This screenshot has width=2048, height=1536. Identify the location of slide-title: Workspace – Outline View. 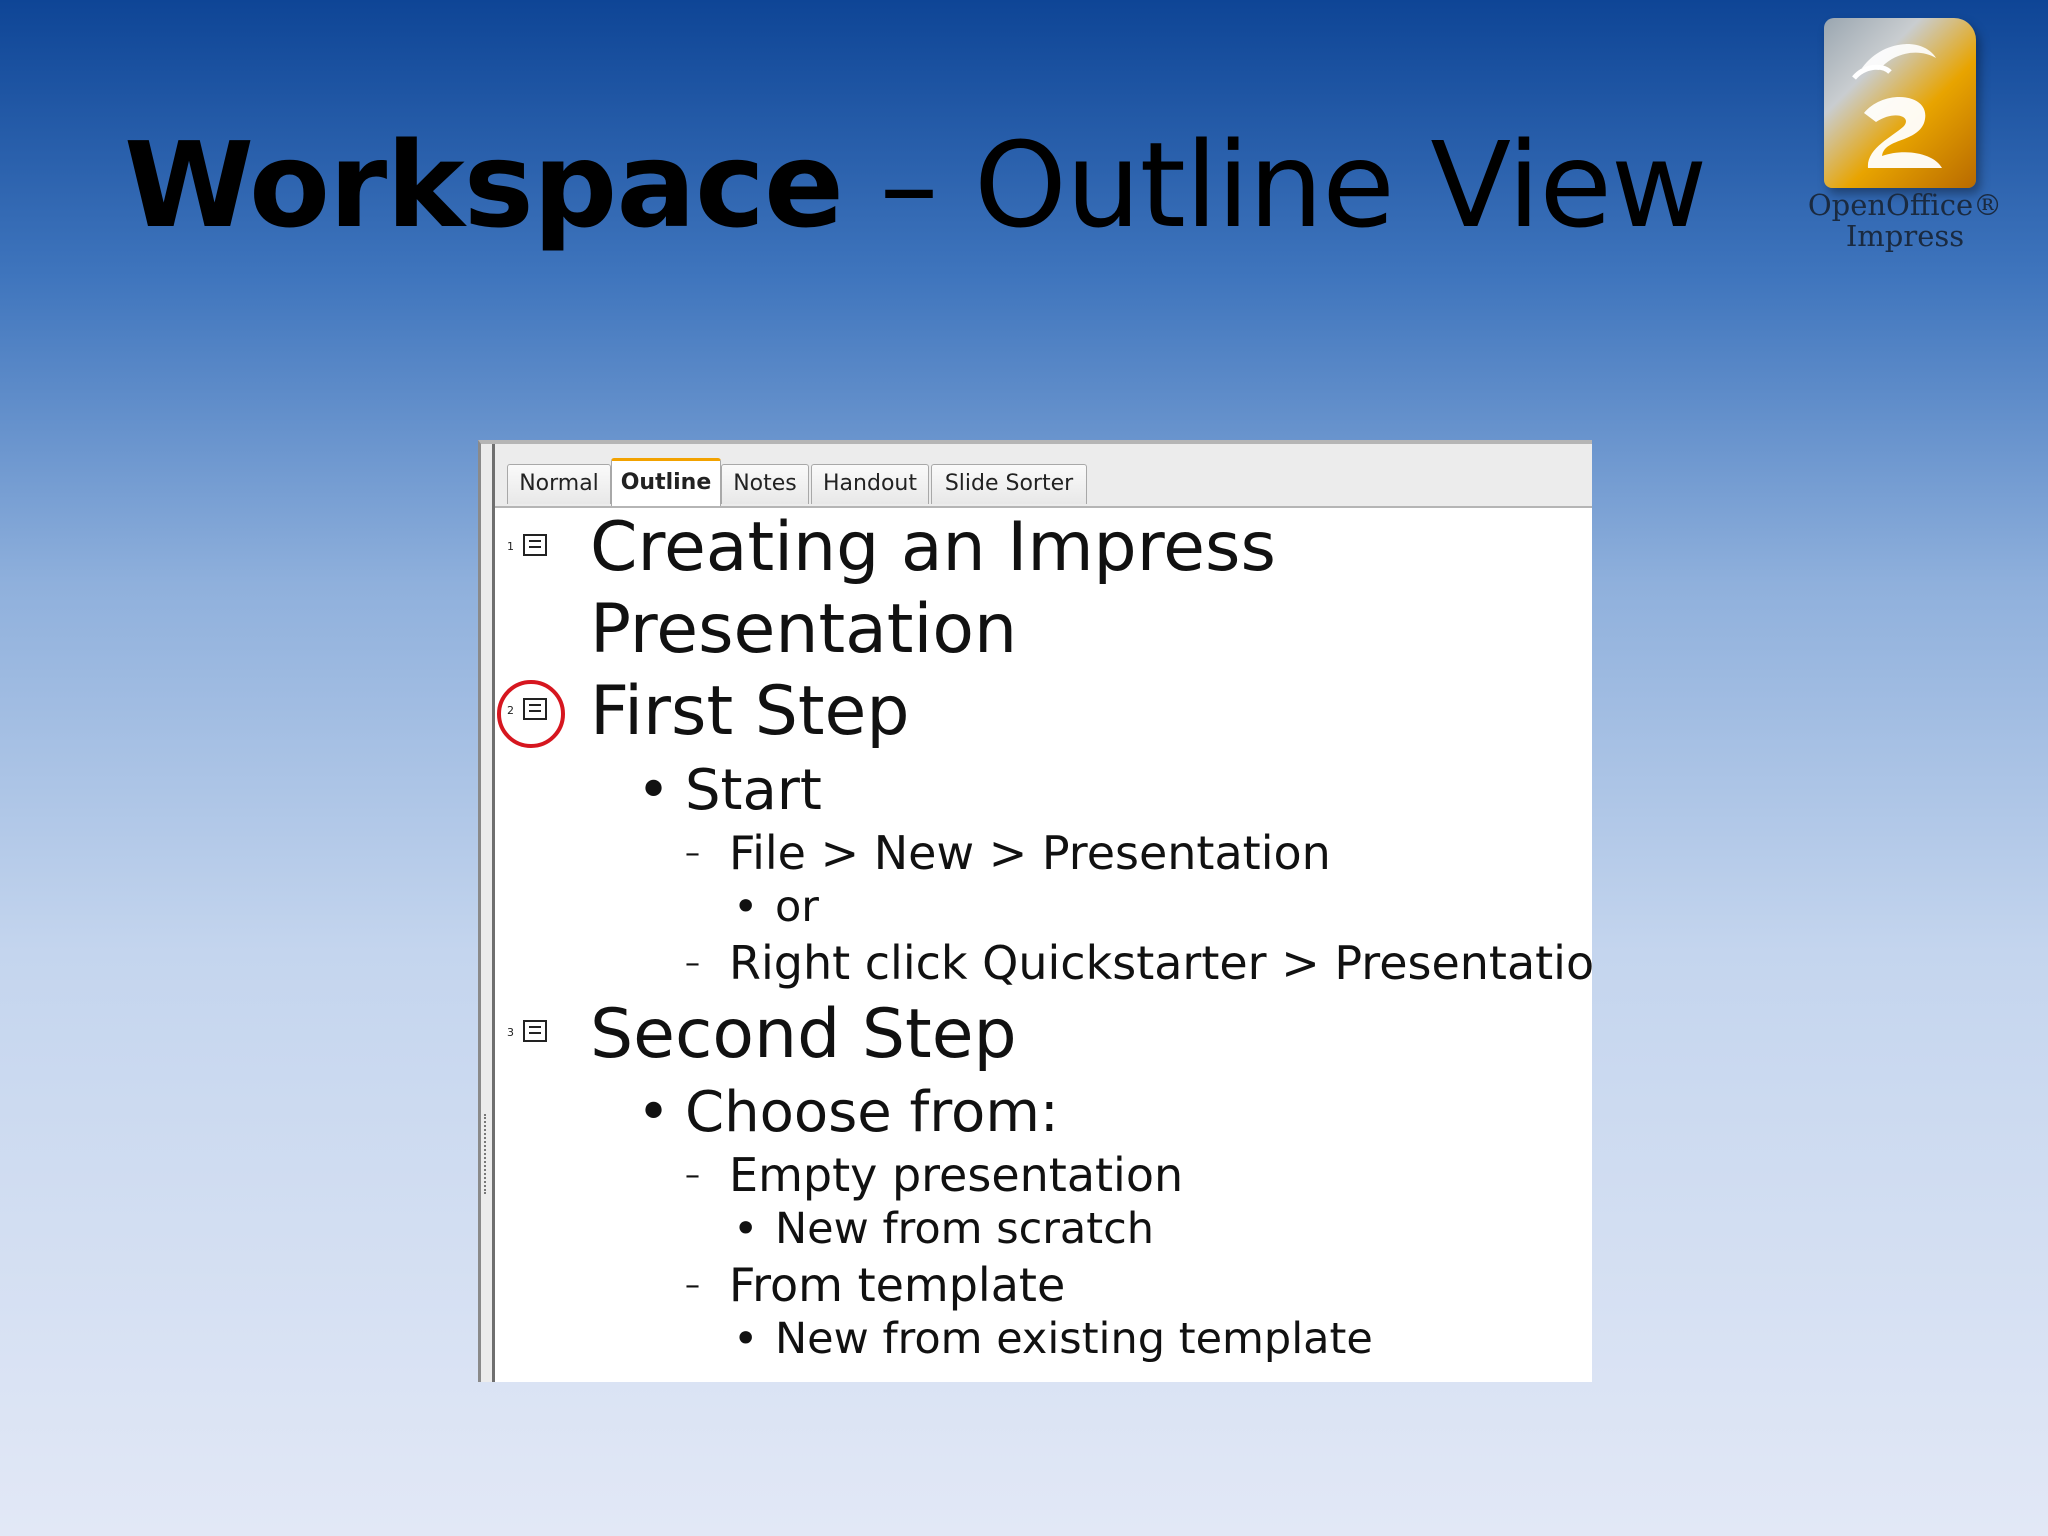
(916, 185).